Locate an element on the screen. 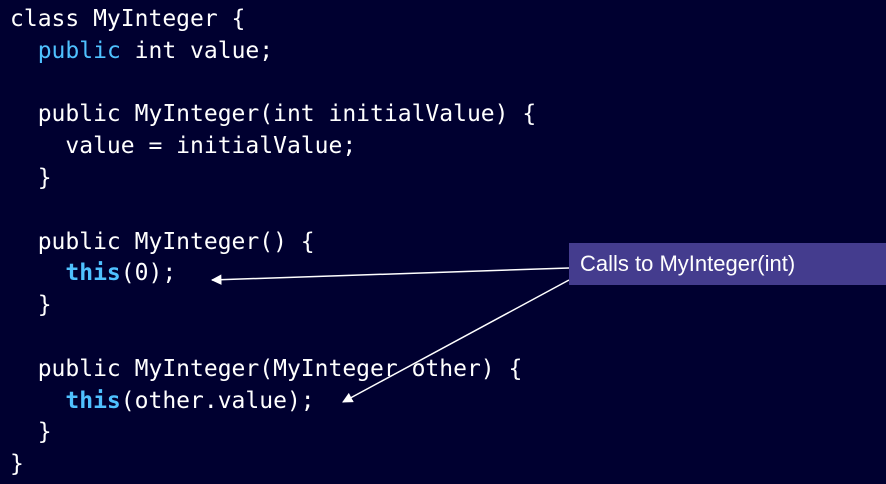 Image resolution: width=886 pixels, height=484 pixels. arrow-to-this-zero is located at coordinates (390, 276).